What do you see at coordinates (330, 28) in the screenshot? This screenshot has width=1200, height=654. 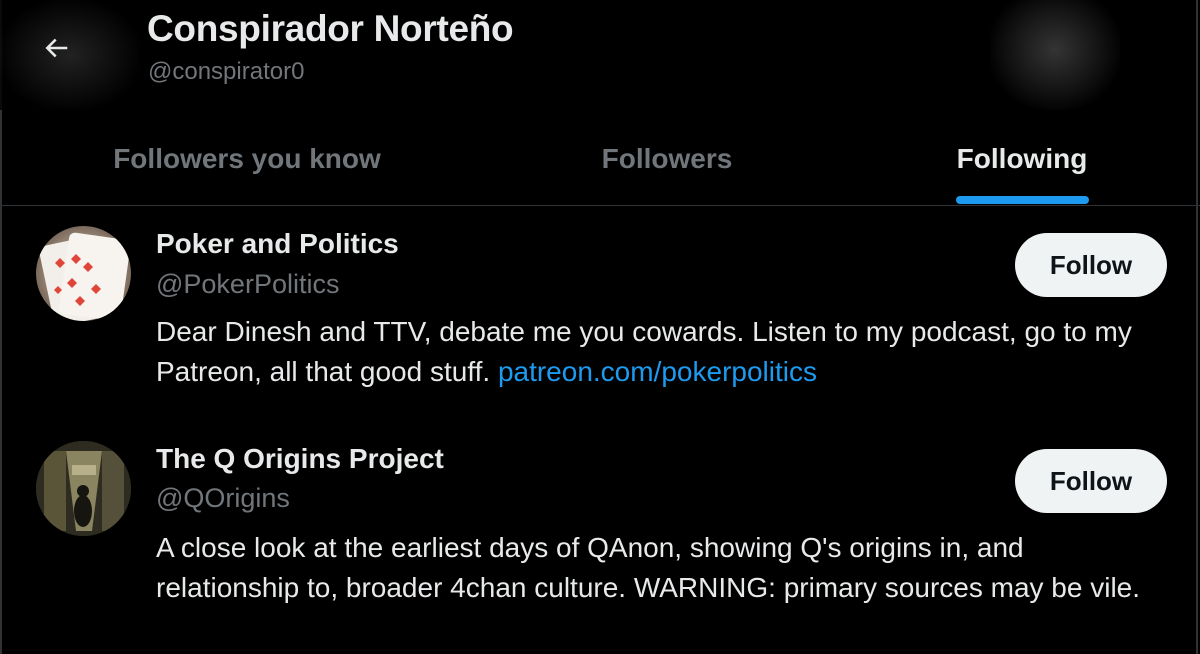 I see `profile-name: Conspirador Norteño` at bounding box center [330, 28].